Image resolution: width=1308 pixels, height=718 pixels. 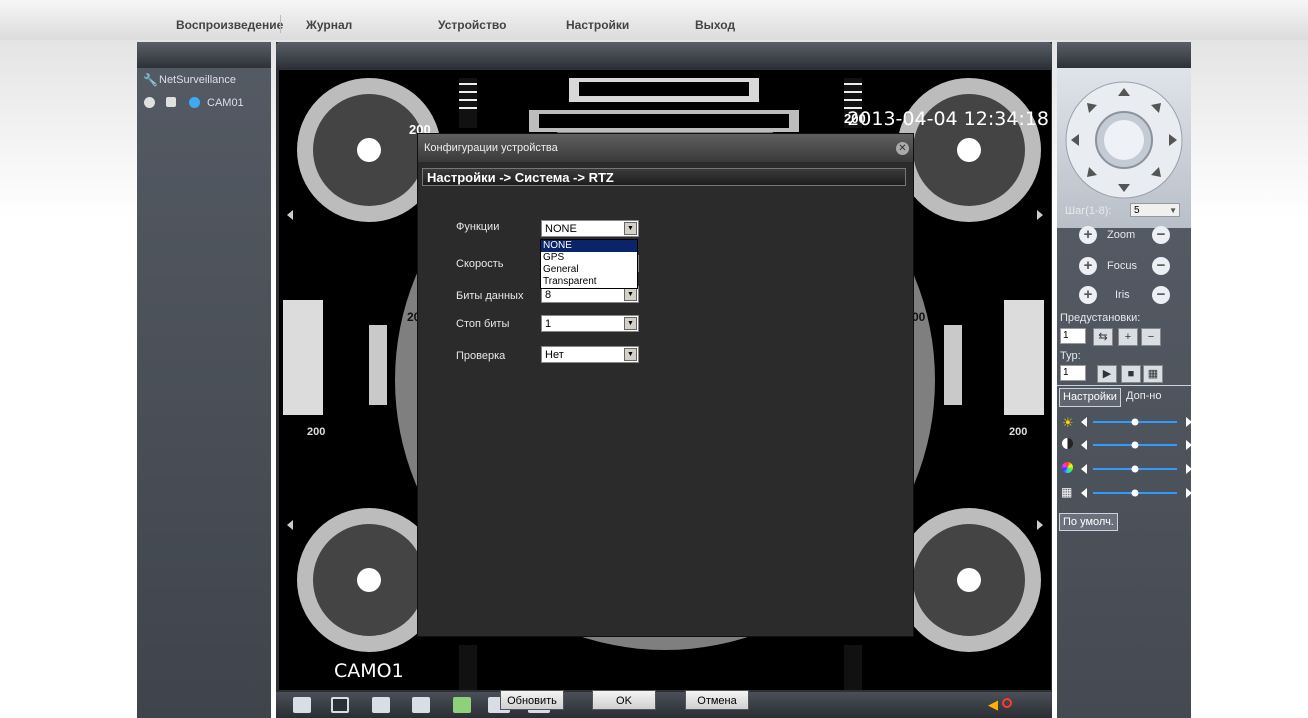 What do you see at coordinates (225, 103) in the screenshot?
I see `tree-camera-label: CAM01` at bounding box center [225, 103].